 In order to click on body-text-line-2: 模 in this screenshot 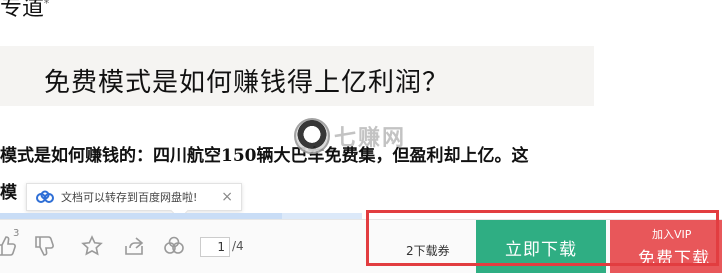, I will do `click(8, 193)`.